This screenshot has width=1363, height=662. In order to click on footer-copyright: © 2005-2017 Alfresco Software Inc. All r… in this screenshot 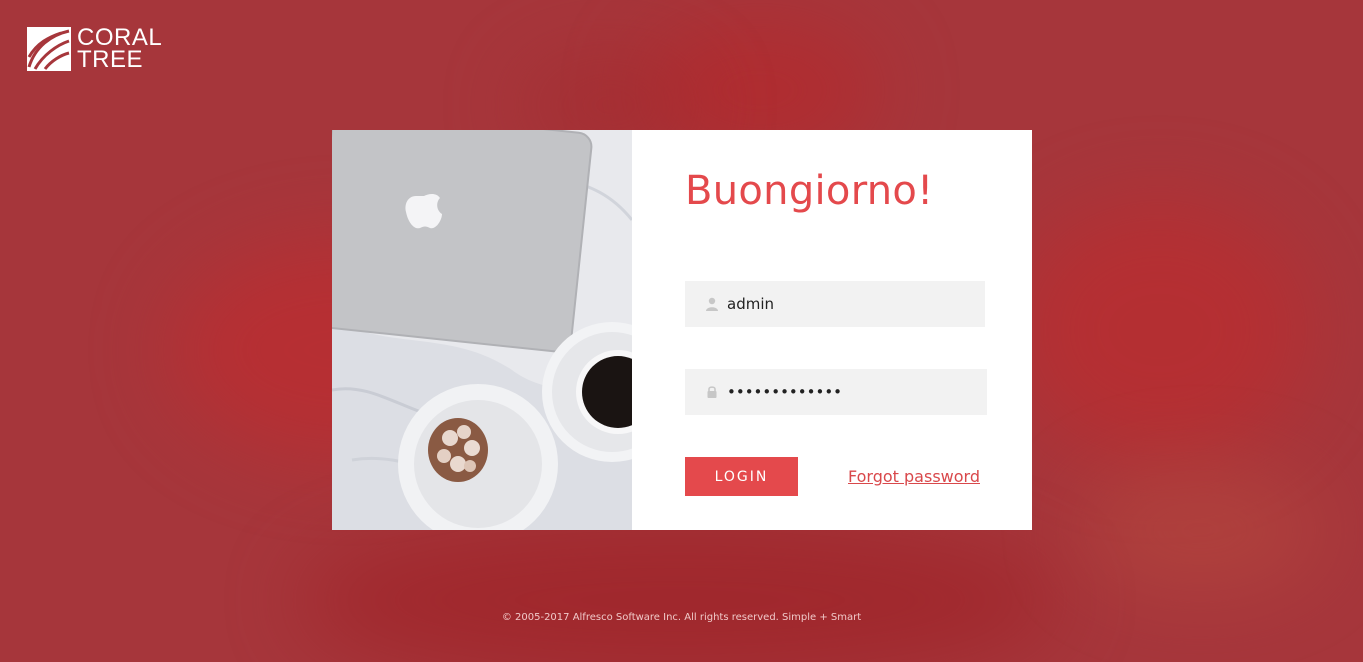, I will do `click(681, 617)`.